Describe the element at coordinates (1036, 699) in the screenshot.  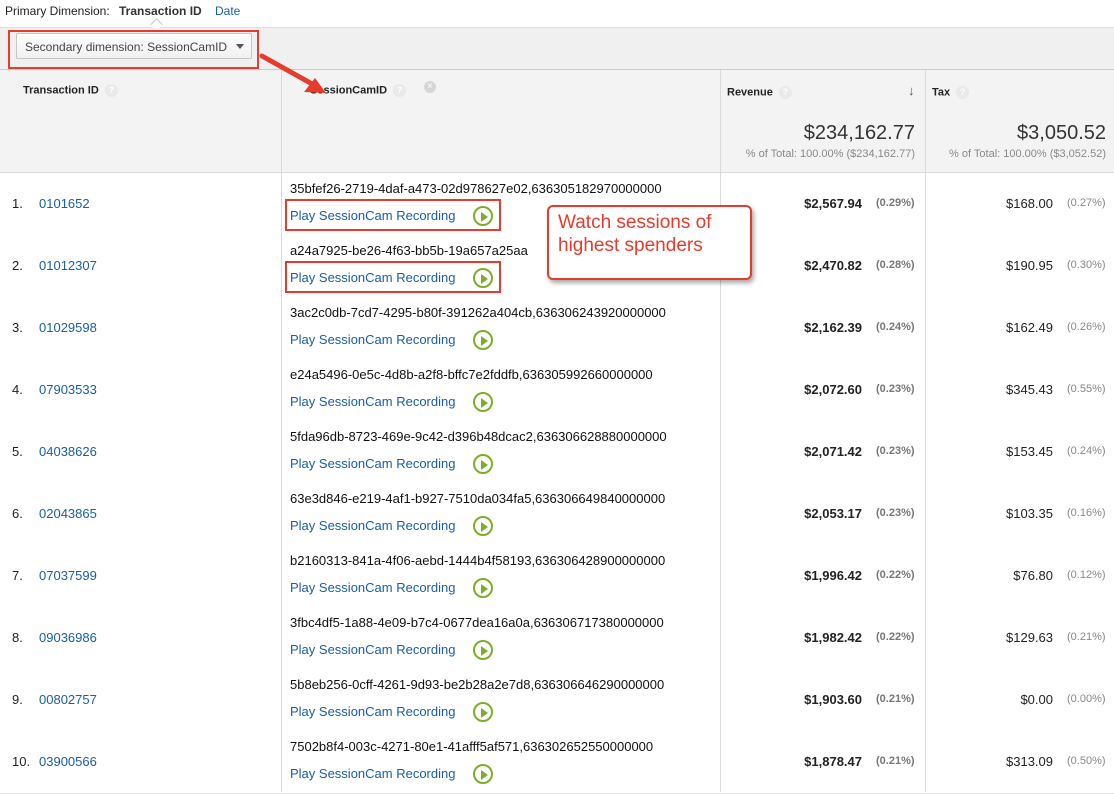
I see `tax-value: $0.00` at that location.